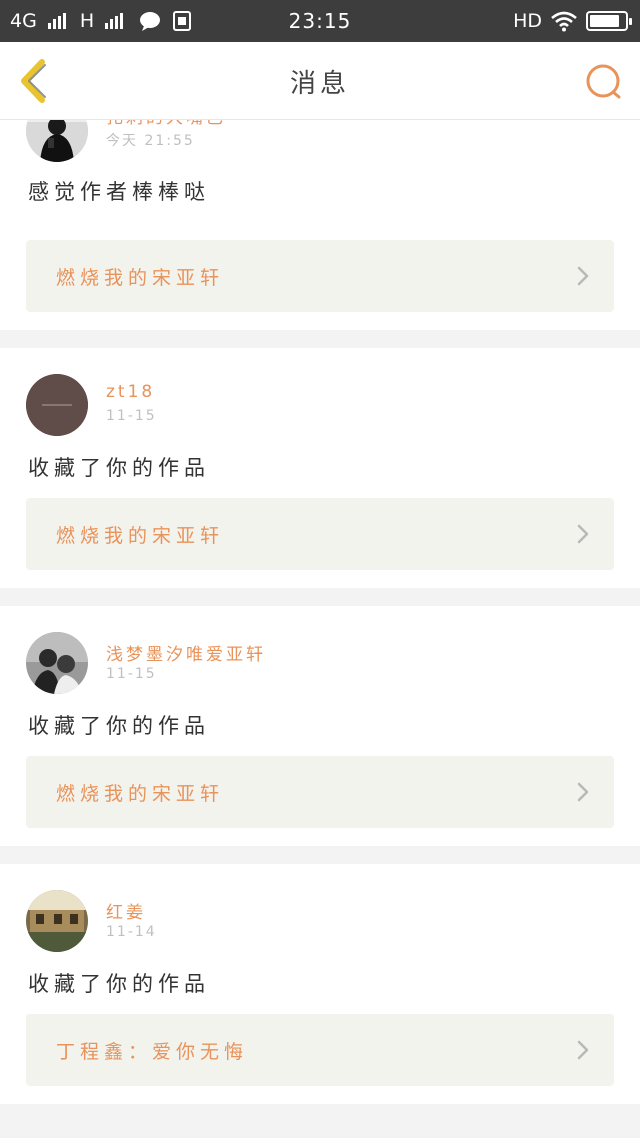 Image resolution: width=640 pixels, height=1138 pixels. I want to click on wifi-icon, so click(564, 21).